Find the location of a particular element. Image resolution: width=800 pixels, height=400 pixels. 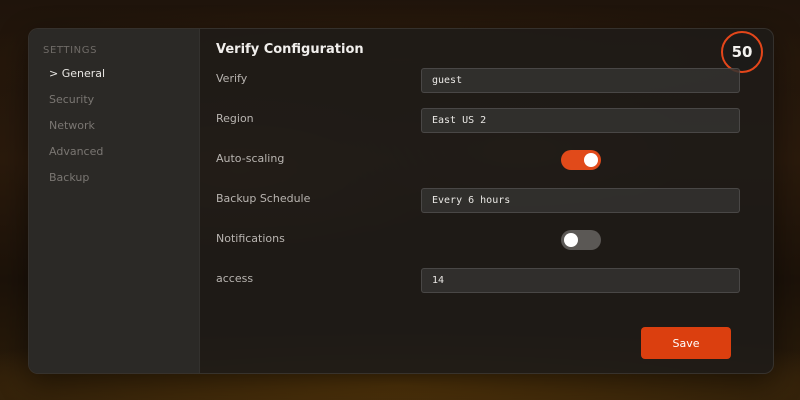

sidebar-item-backup: Backup is located at coordinates (69, 177).